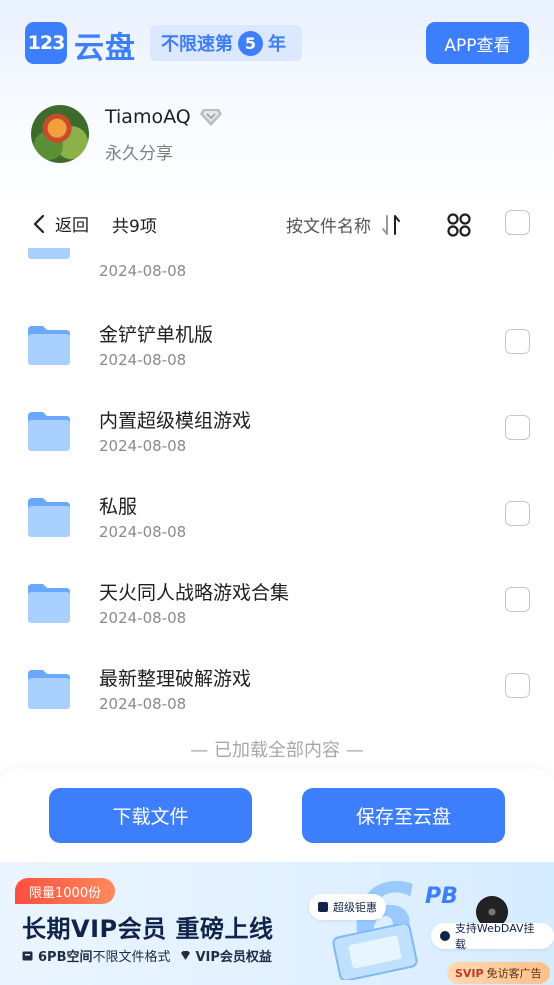  Describe the element at coordinates (65, 957) in the screenshot. I see `feature-storage: 6PB空间` at that location.